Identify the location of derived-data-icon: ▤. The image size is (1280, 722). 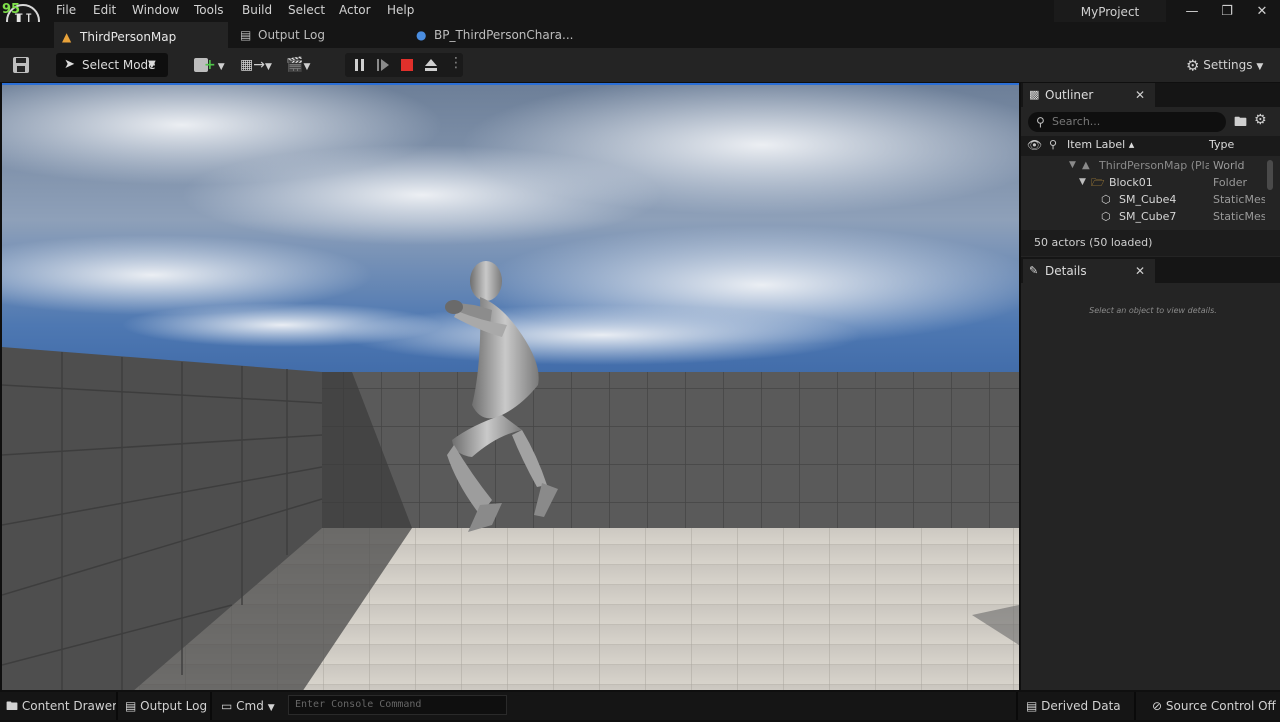
(1032, 706).